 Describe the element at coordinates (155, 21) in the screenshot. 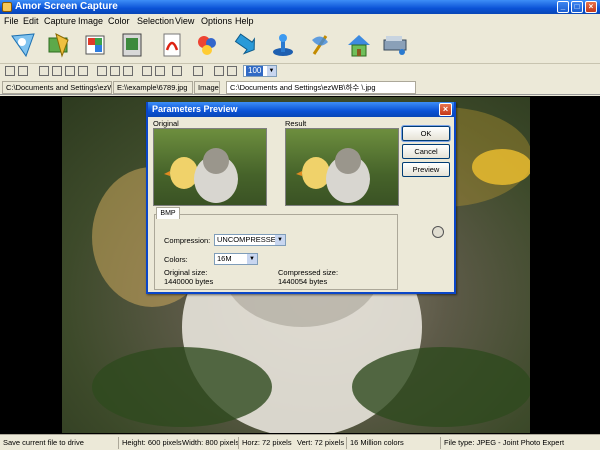

I see `menu-selection: Selection` at that location.